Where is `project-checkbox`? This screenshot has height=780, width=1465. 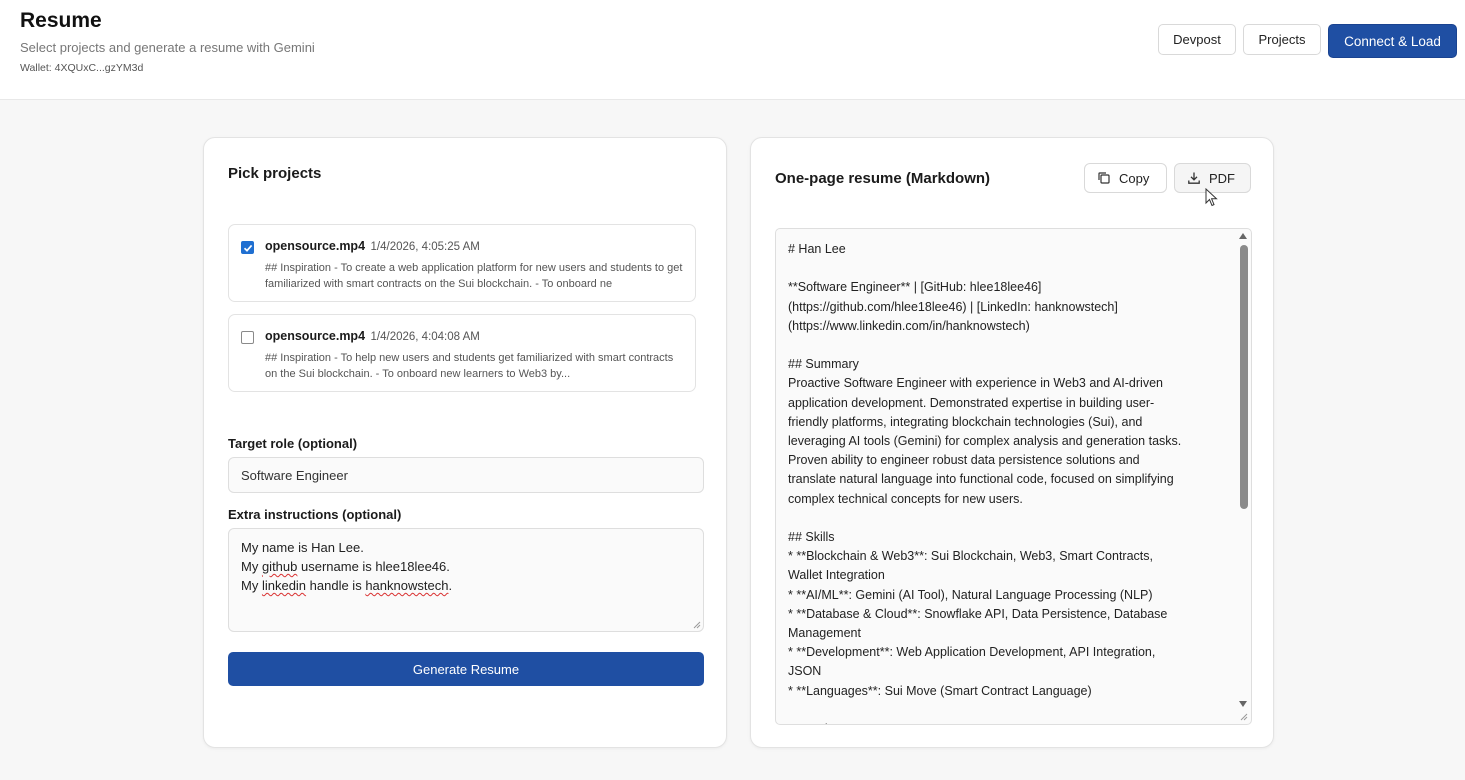 project-checkbox is located at coordinates (247, 337).